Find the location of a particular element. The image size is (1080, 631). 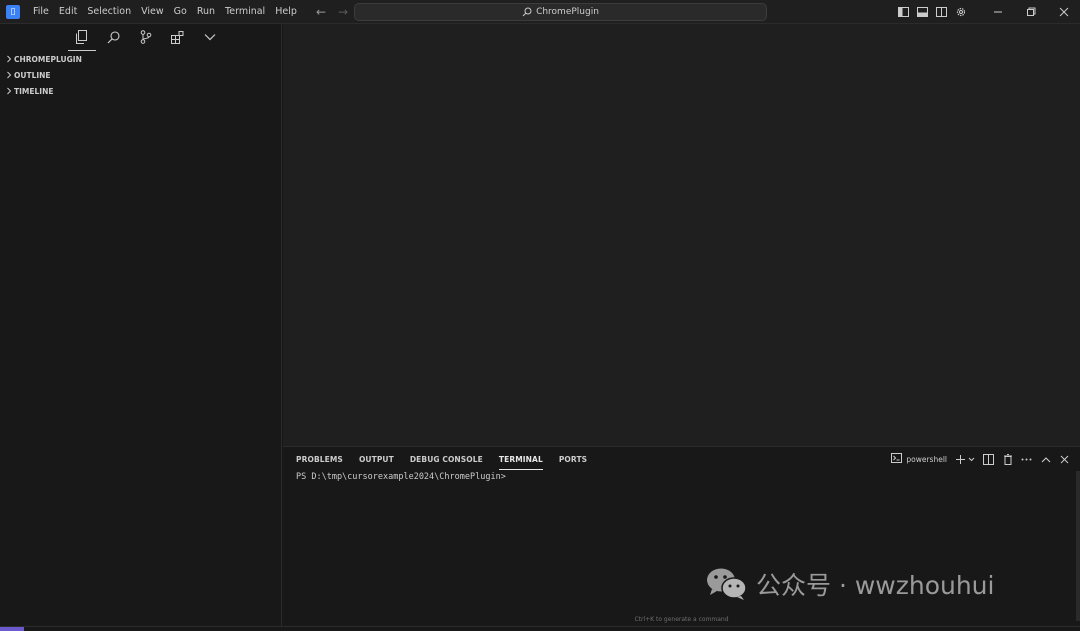

status-bar is located at coordinates (540, 628).